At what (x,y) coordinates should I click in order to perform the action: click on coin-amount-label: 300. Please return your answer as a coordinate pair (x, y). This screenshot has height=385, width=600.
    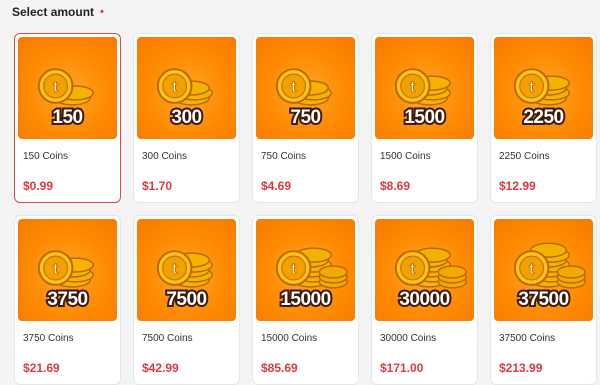
    Looking at the image, I should click on (186, 117).